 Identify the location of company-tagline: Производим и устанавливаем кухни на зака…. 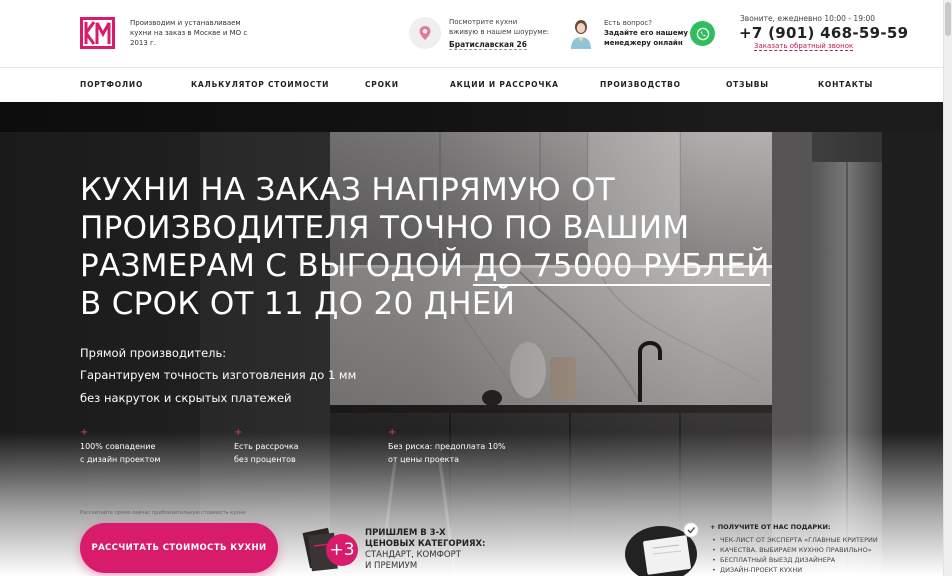
(189, 33).